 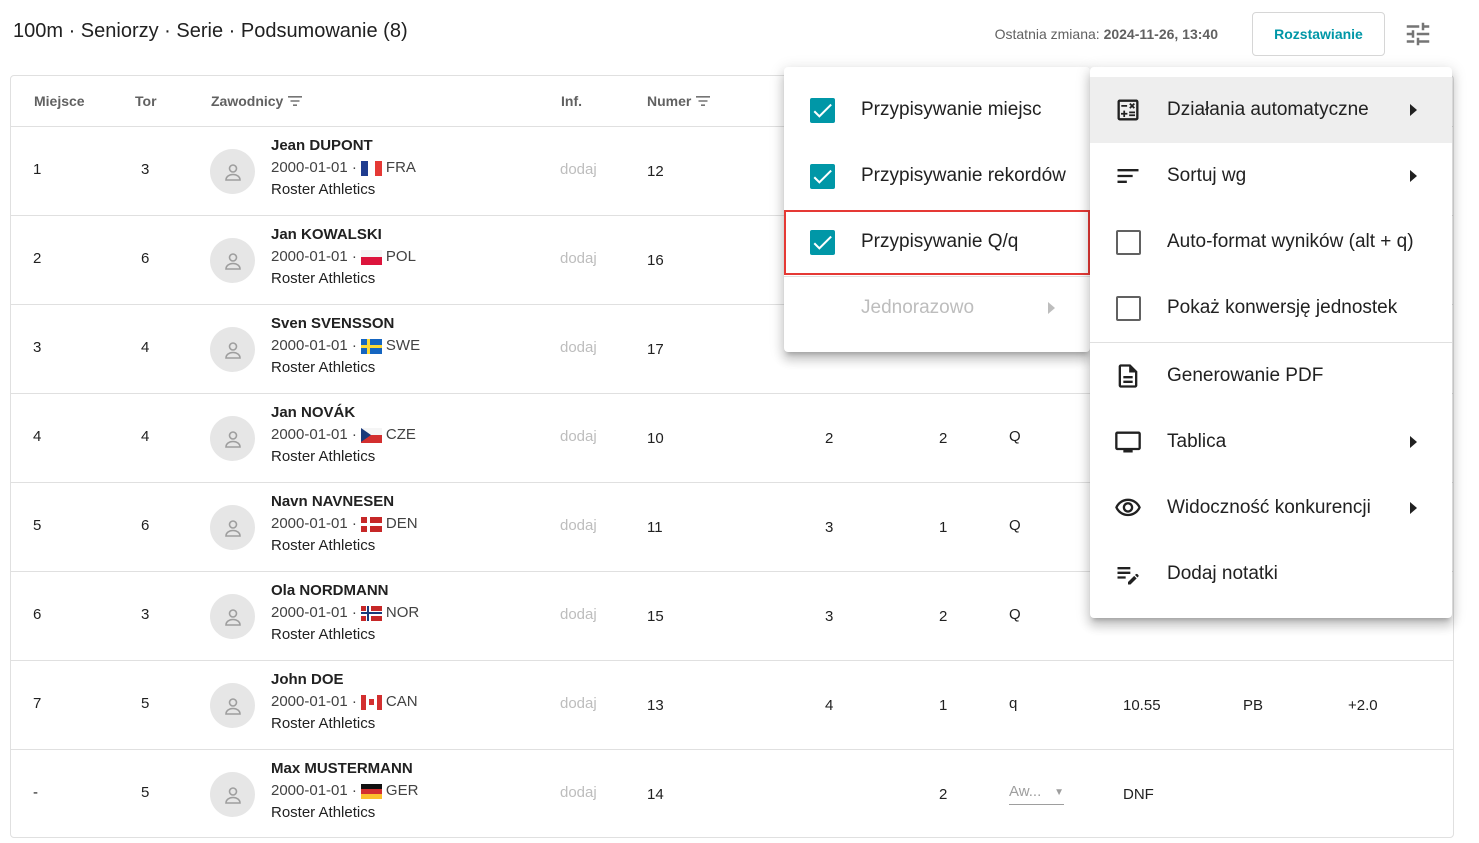 I want to click on cell-number: 17, so click(x=655, y=349).